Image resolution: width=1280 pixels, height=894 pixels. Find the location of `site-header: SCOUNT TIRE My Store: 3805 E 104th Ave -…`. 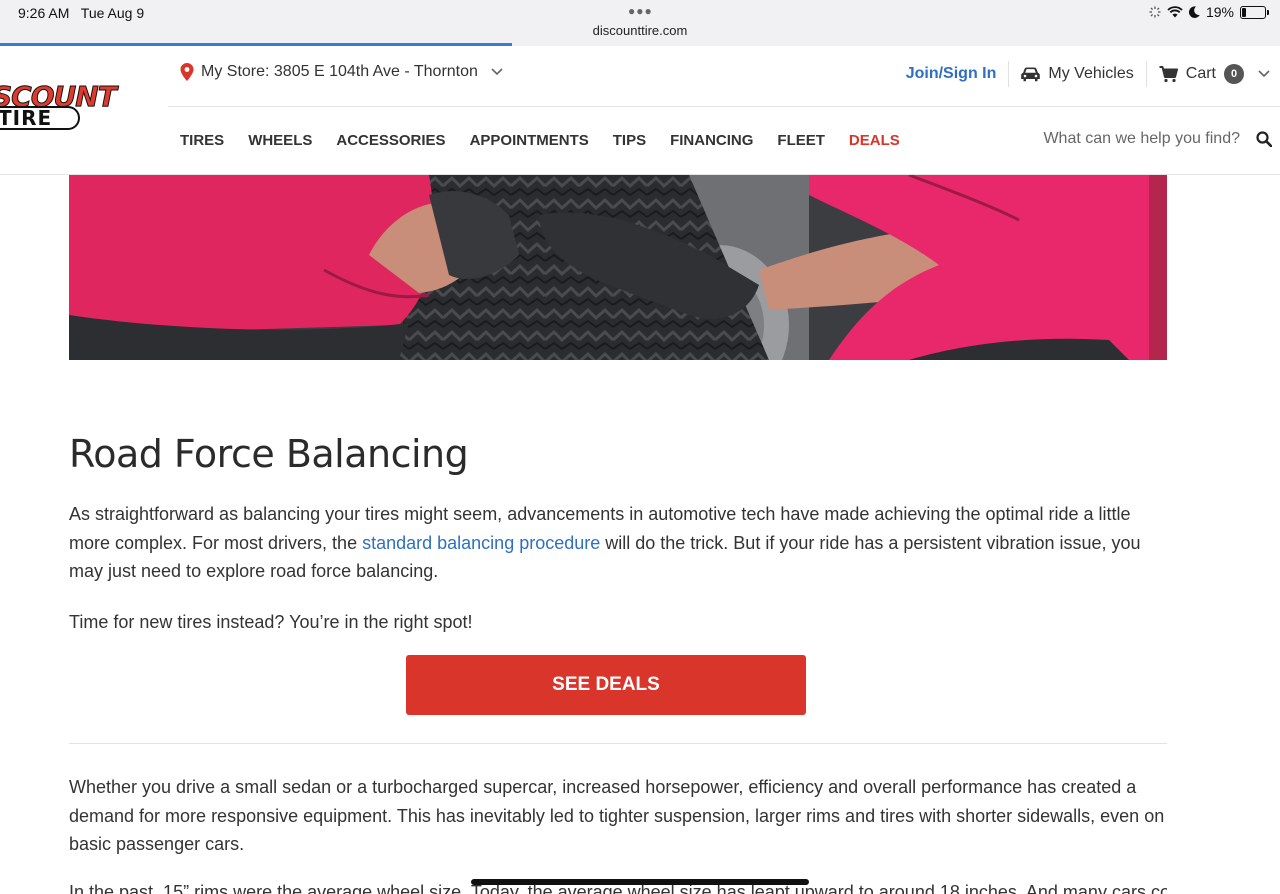

site-header: SCOUNT TIRE My Store: 3805 E 104th Ave -… is located at coordinates (640, 110).